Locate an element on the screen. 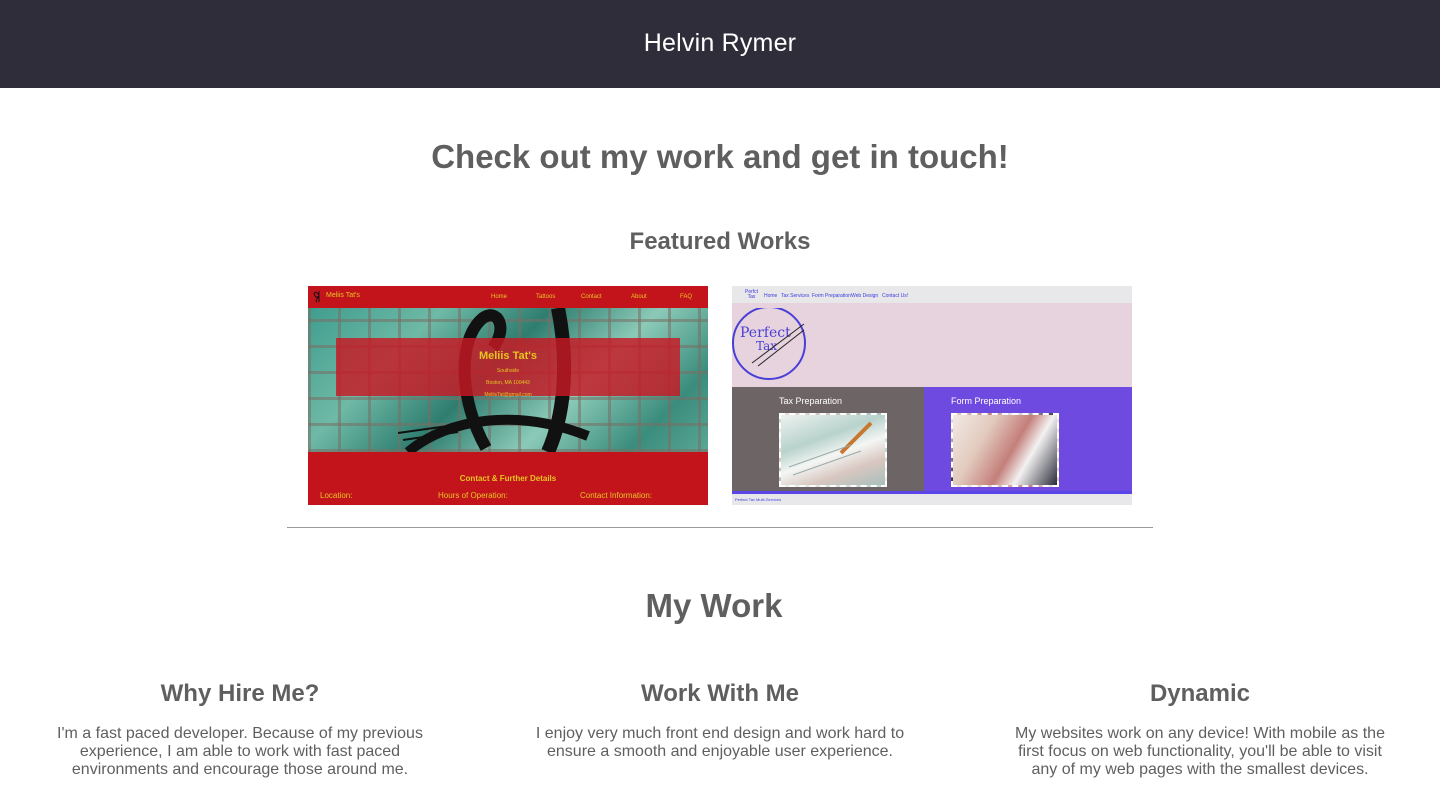  thumb-banner-title: Meliis Tat's is located at coordinates (508, 356).